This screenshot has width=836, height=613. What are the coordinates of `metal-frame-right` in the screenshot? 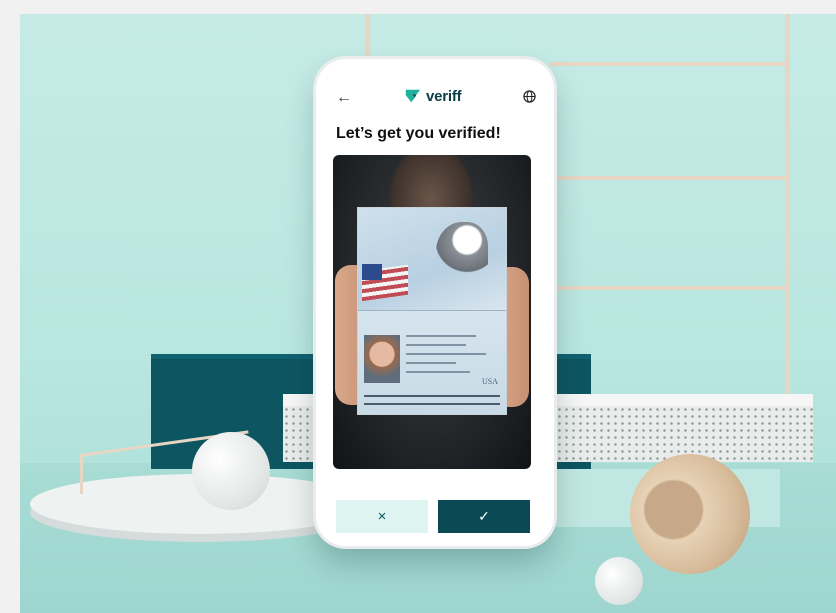 It's located at (787, 204).